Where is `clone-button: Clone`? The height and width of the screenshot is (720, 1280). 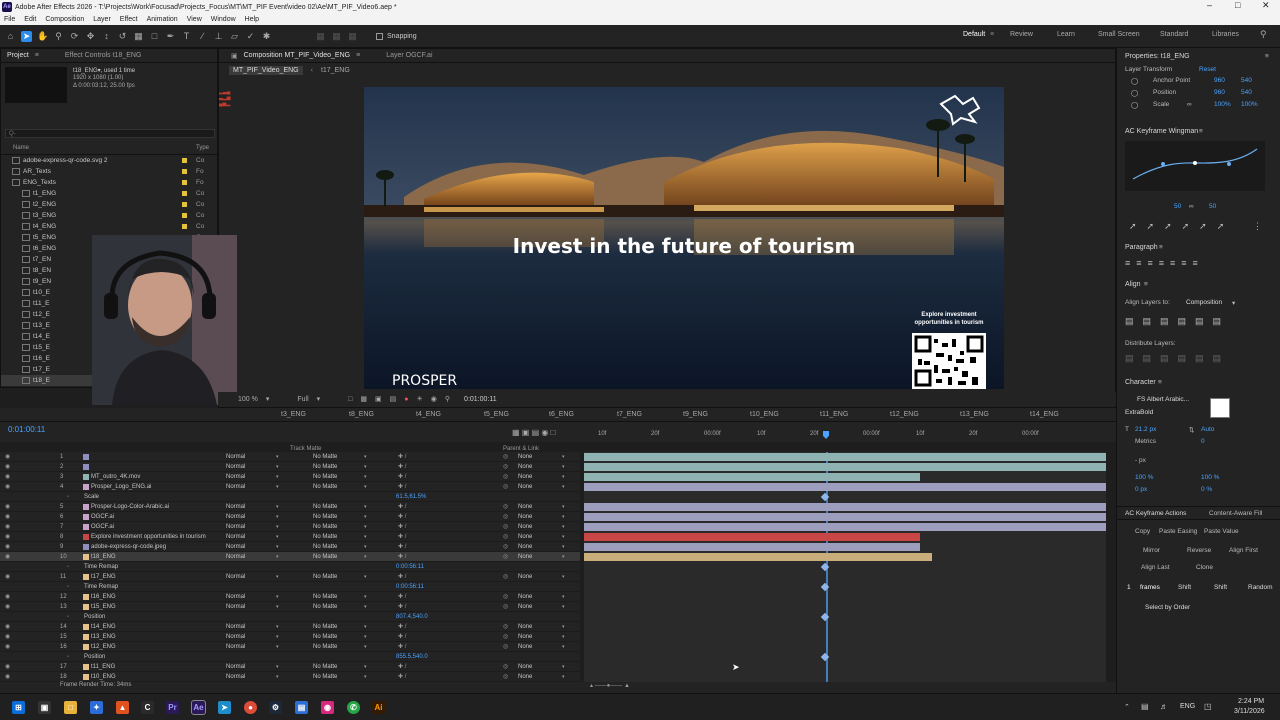
clone-button: Clone is located at coordinates (1204, 567).